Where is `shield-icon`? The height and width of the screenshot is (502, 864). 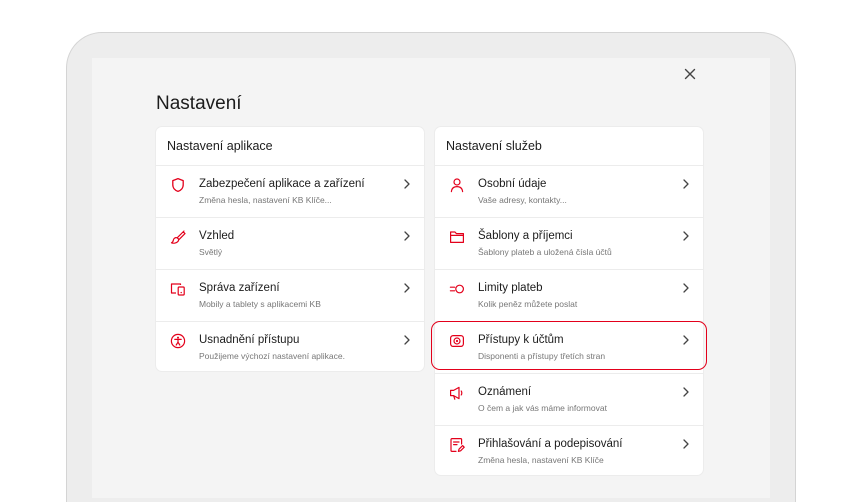
shield-icon is located at coordinates (178, 185).